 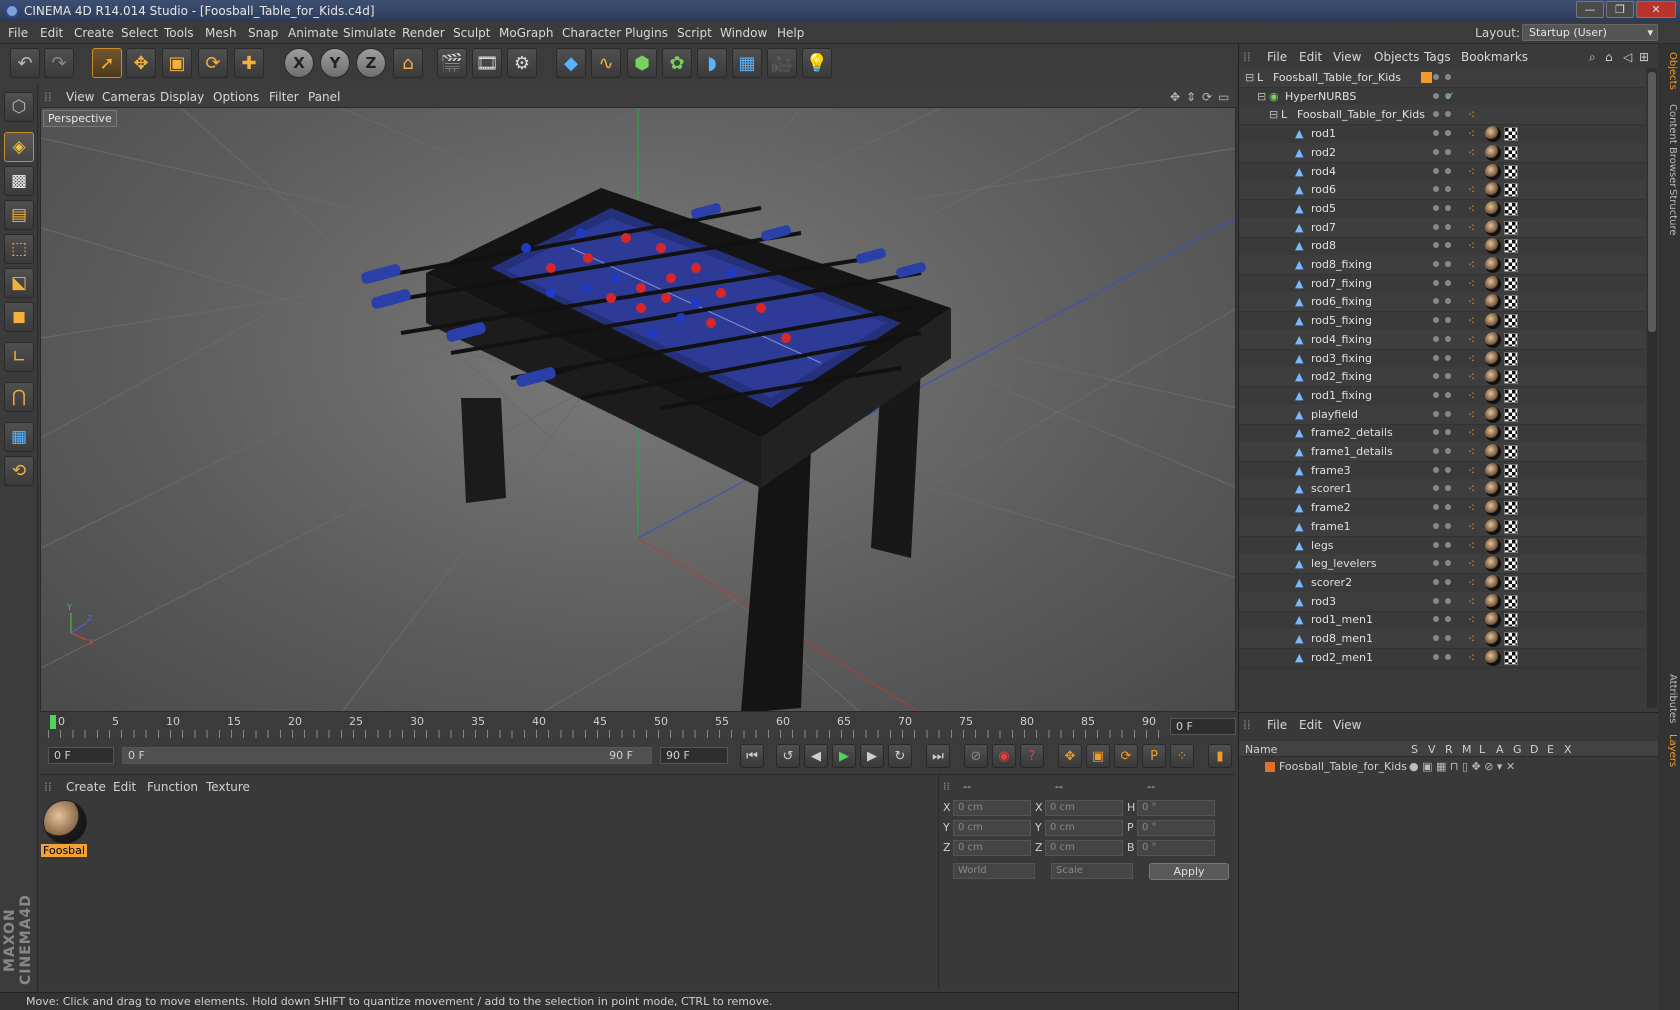 What do you see at coordinates (1442, 620) in the screenshot?
I see `object-row: ▲ rod1_men1 ⁖` at bounding box center [1442, 620].